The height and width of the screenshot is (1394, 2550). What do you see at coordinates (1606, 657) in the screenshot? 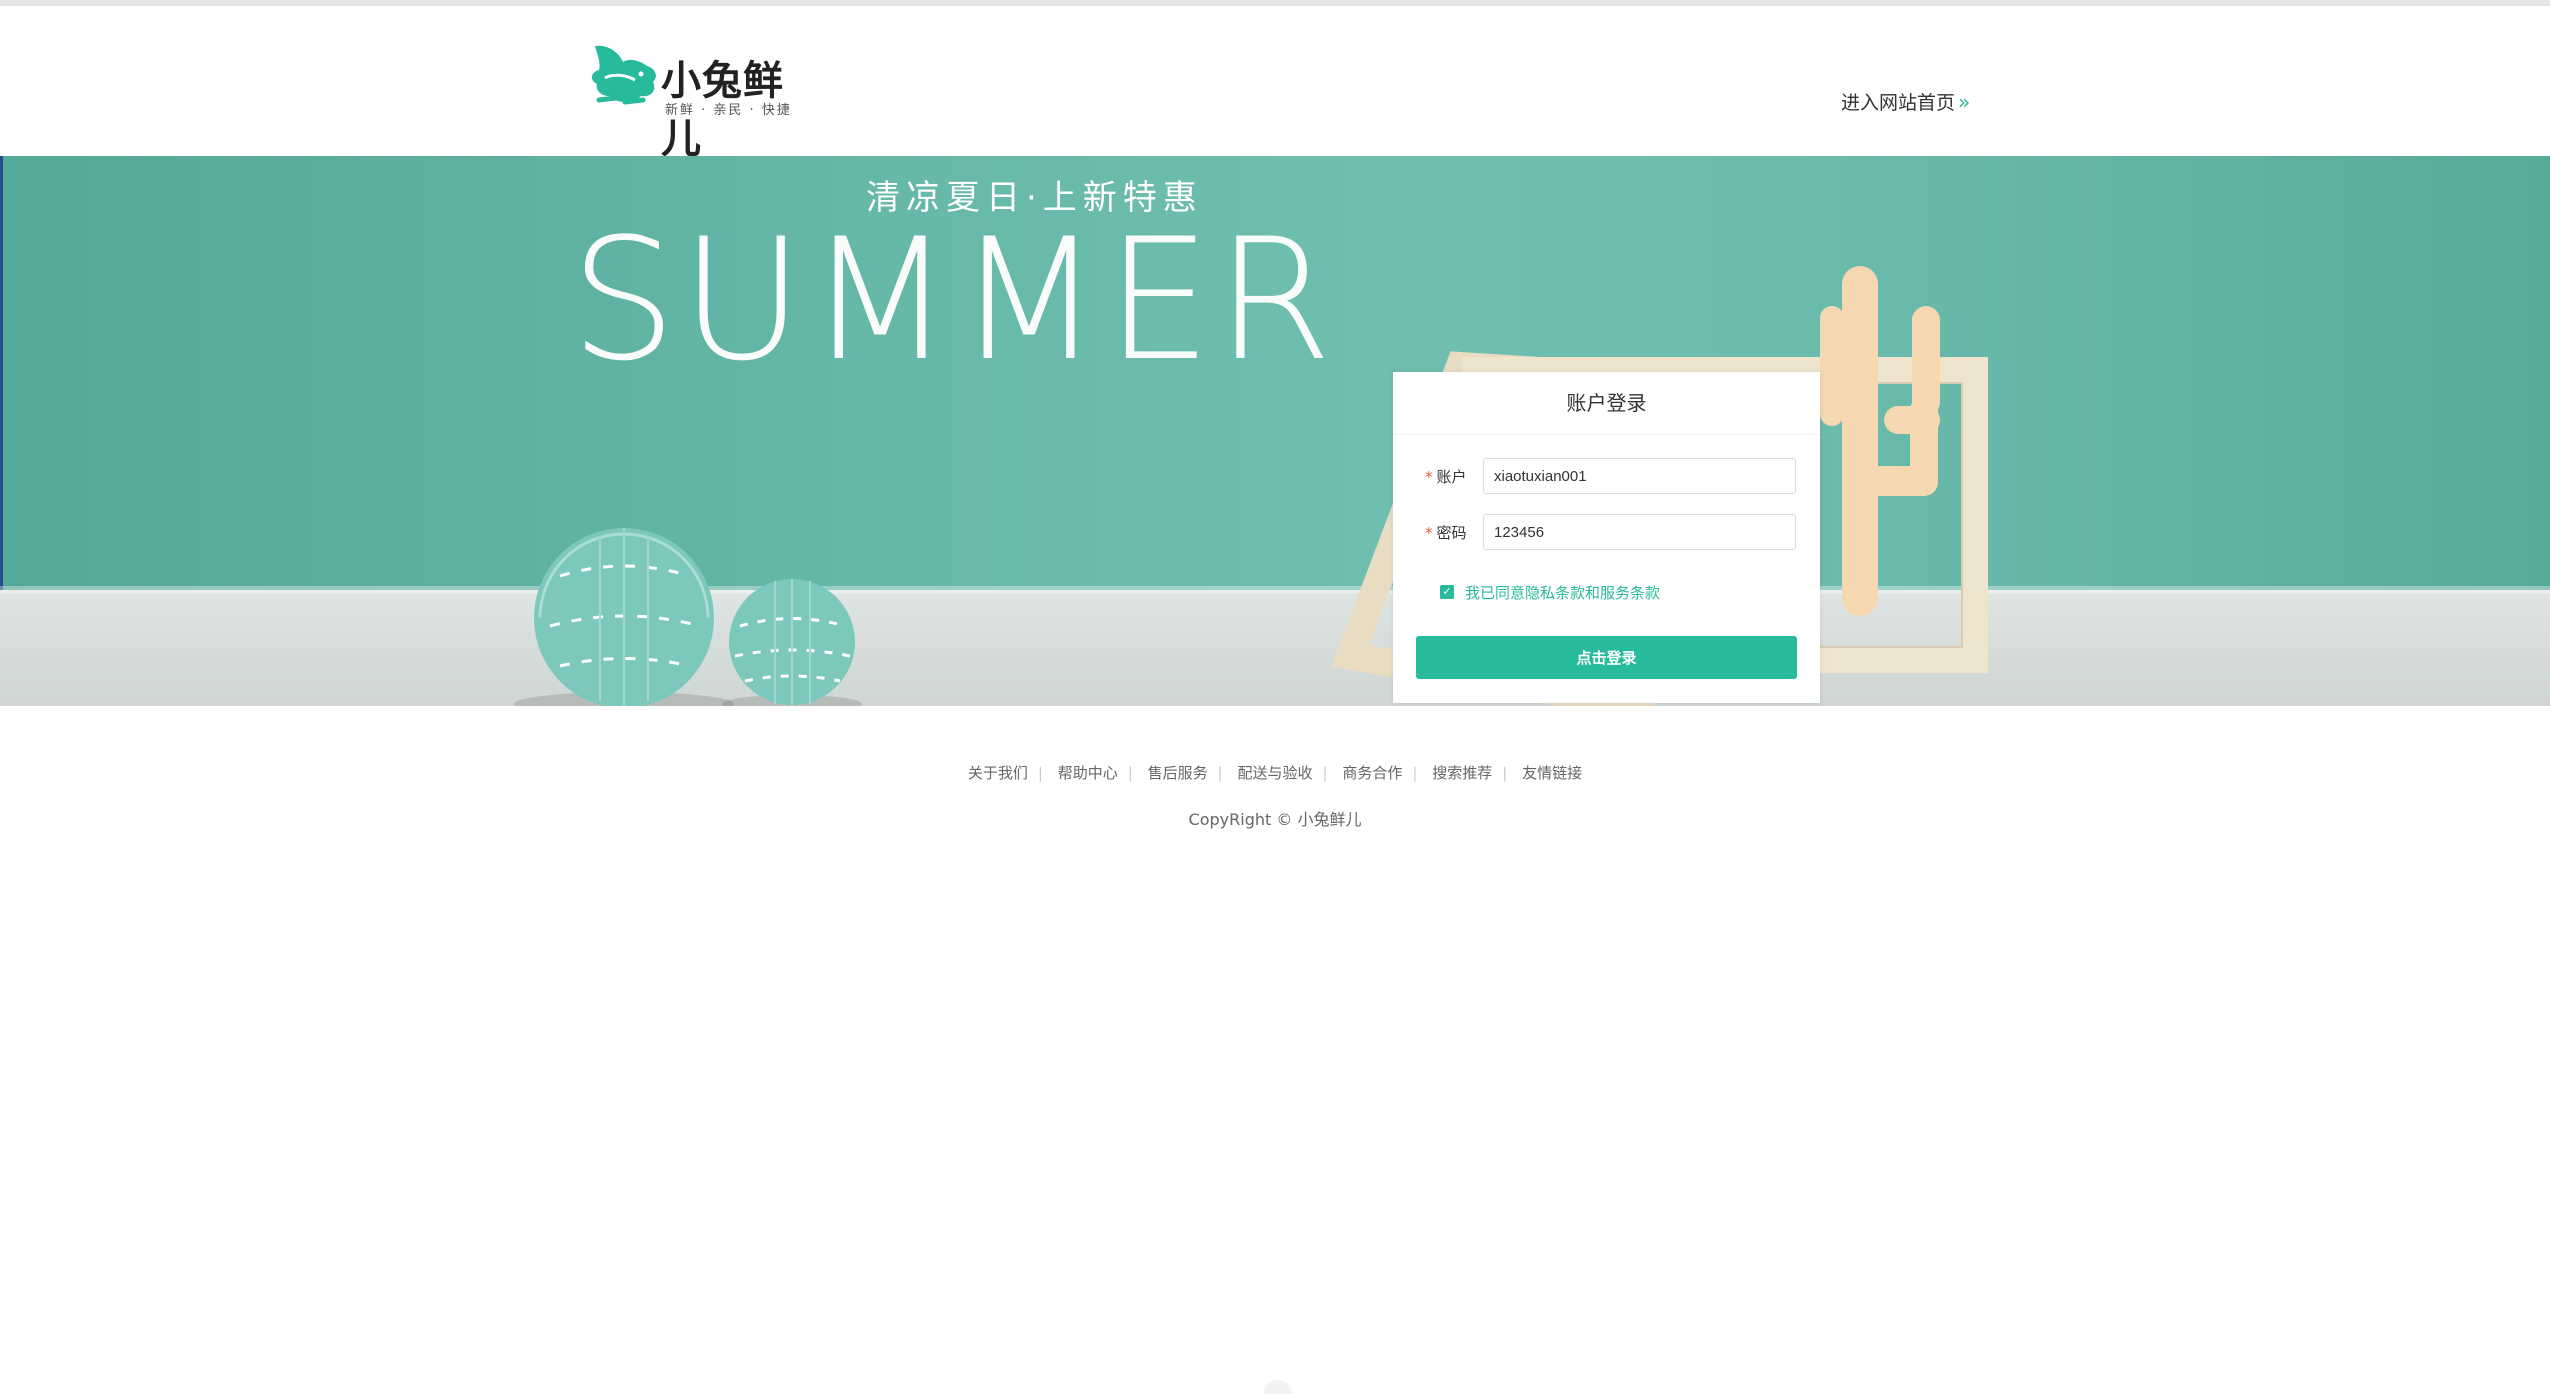
I see `login-button: 点击登录` at bounding box center [1606, 657].